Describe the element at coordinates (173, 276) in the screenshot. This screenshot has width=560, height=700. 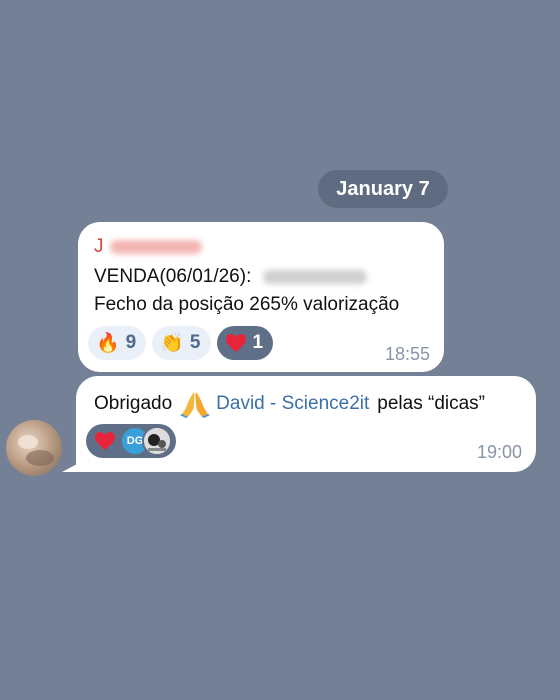
I see `sale-label: VENDA(06/01/26):` at that location.